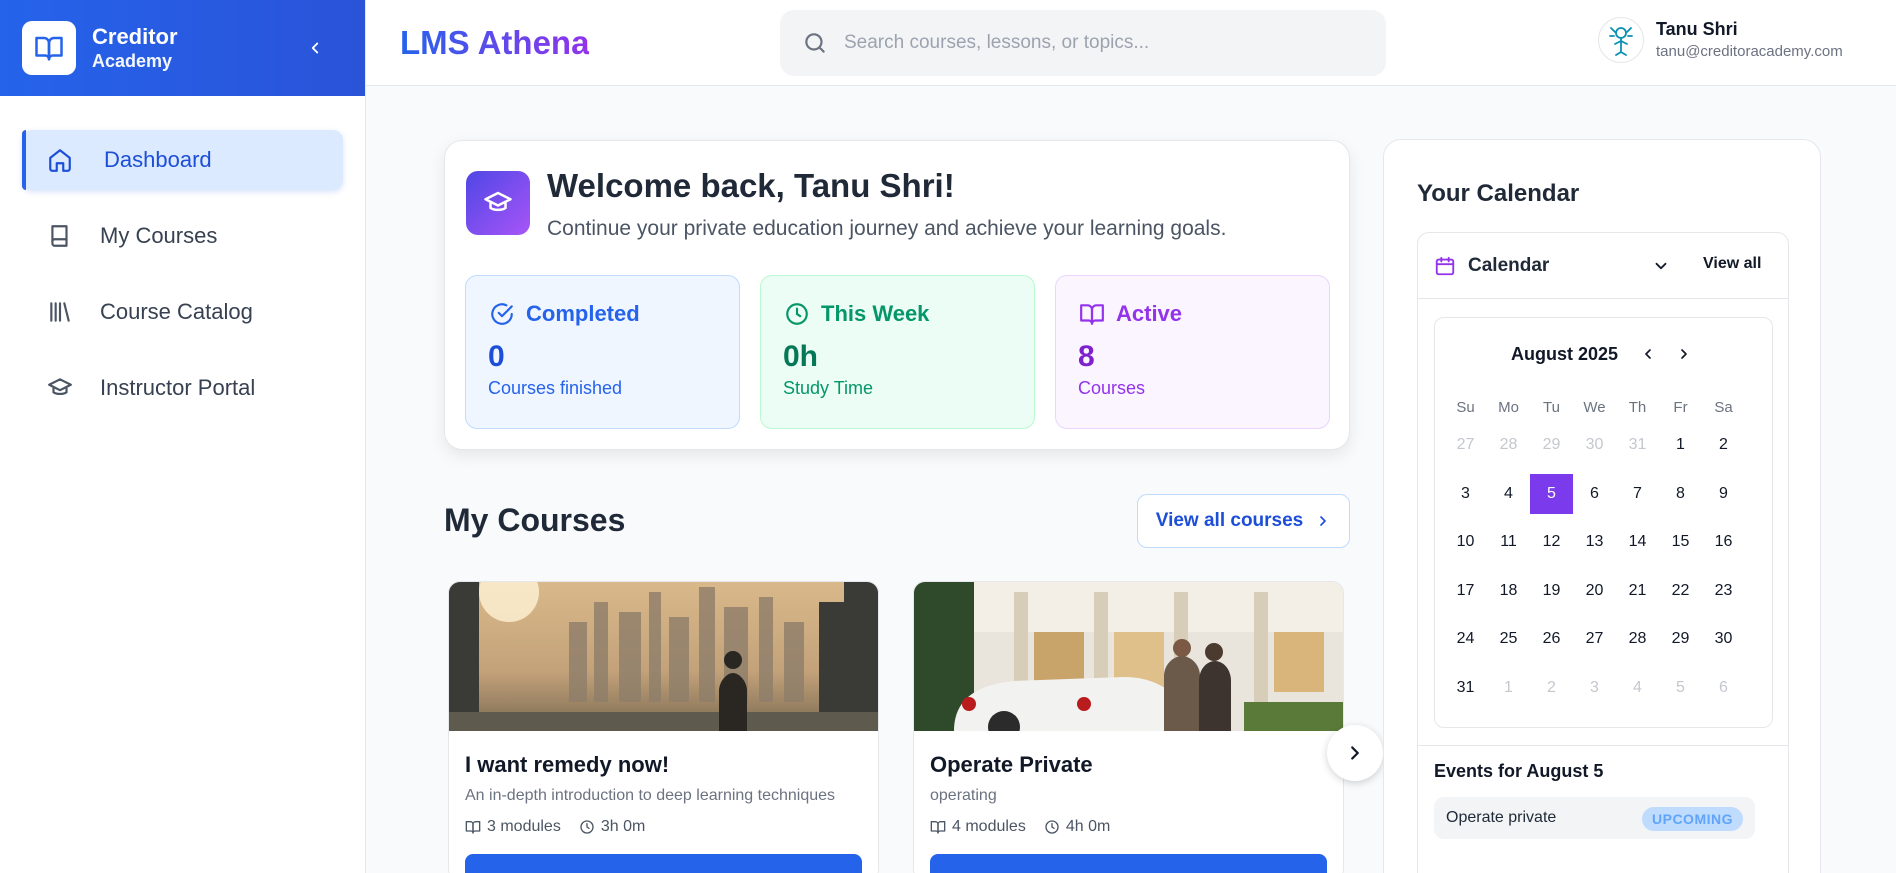 The image size is (1896, 873). What do you see at coordinates (1094, 43) in the screenshot?
I see `search-input` at bounding box center [1094, 43].